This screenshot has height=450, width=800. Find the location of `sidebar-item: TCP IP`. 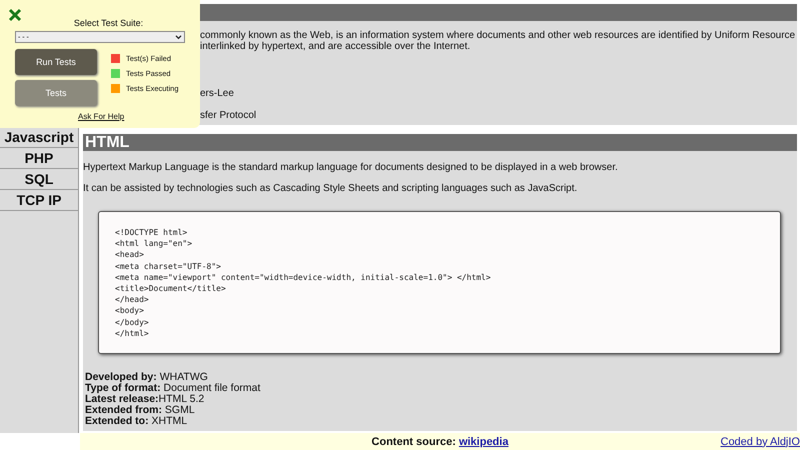

sidebar-item: TCP IP is located at coordinates (39, 200).